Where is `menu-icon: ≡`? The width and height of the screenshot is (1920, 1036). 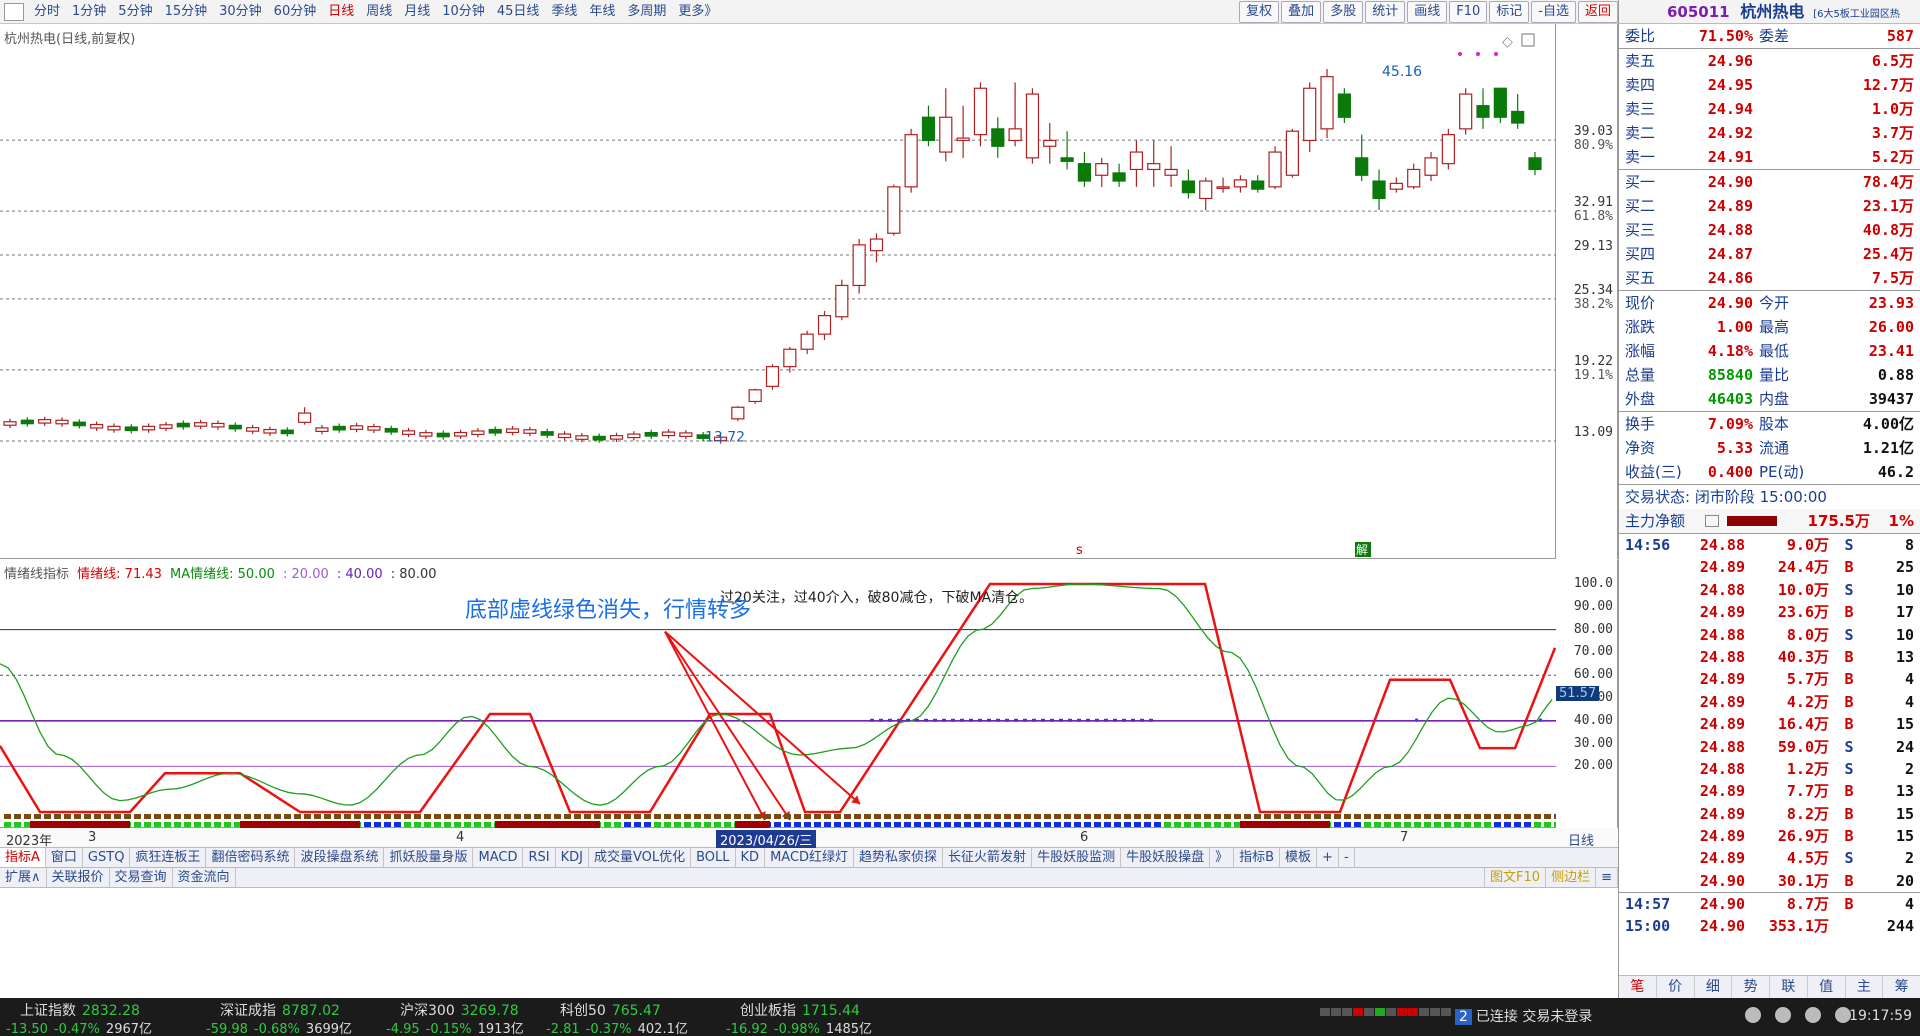 menu-icon: ≡ is located at coordinates (1607, 877).